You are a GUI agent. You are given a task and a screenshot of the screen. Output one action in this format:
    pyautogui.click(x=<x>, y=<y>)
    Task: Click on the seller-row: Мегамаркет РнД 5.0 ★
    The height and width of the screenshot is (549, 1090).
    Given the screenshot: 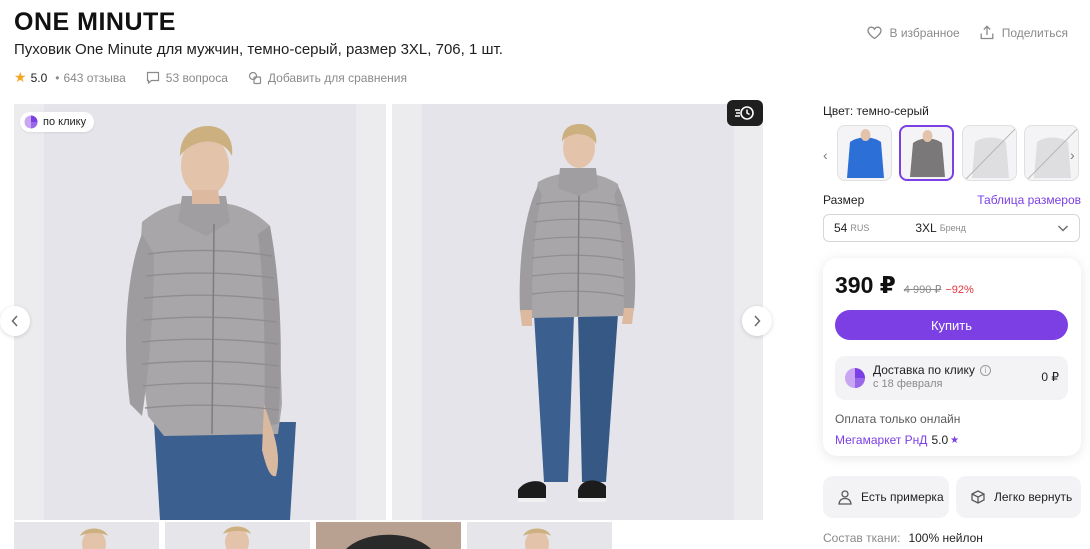 What is the action you would take?
    pyautogui.click(x=897, y=440)
    